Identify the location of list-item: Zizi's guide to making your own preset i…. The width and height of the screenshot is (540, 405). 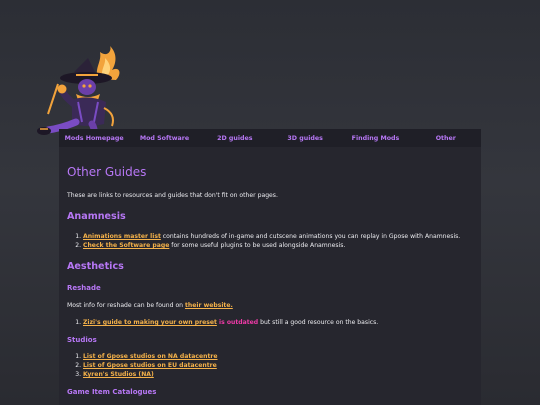
(278, 322).